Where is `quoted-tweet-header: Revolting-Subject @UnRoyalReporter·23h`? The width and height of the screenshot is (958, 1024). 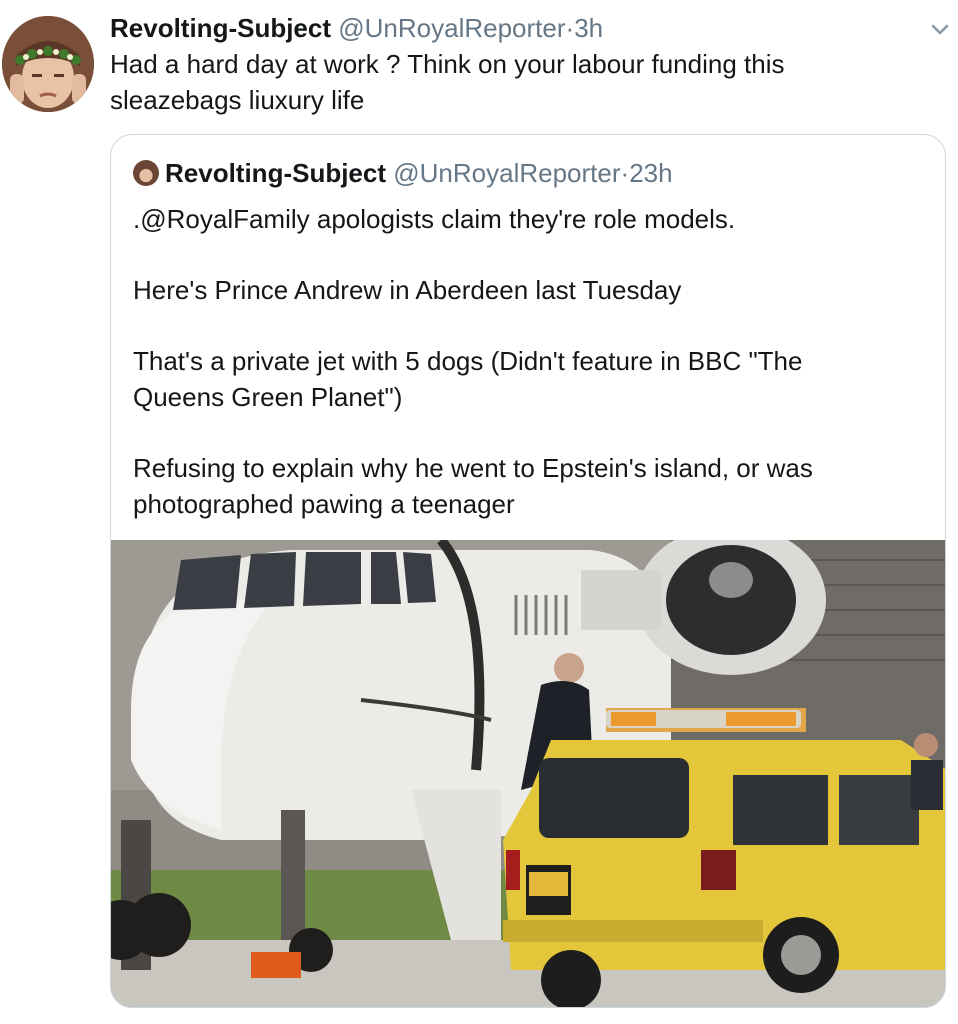 quoted-tweet-header: Revolting-Subject @UnRoyalReporter·23h is located at coordinates (403, 173).